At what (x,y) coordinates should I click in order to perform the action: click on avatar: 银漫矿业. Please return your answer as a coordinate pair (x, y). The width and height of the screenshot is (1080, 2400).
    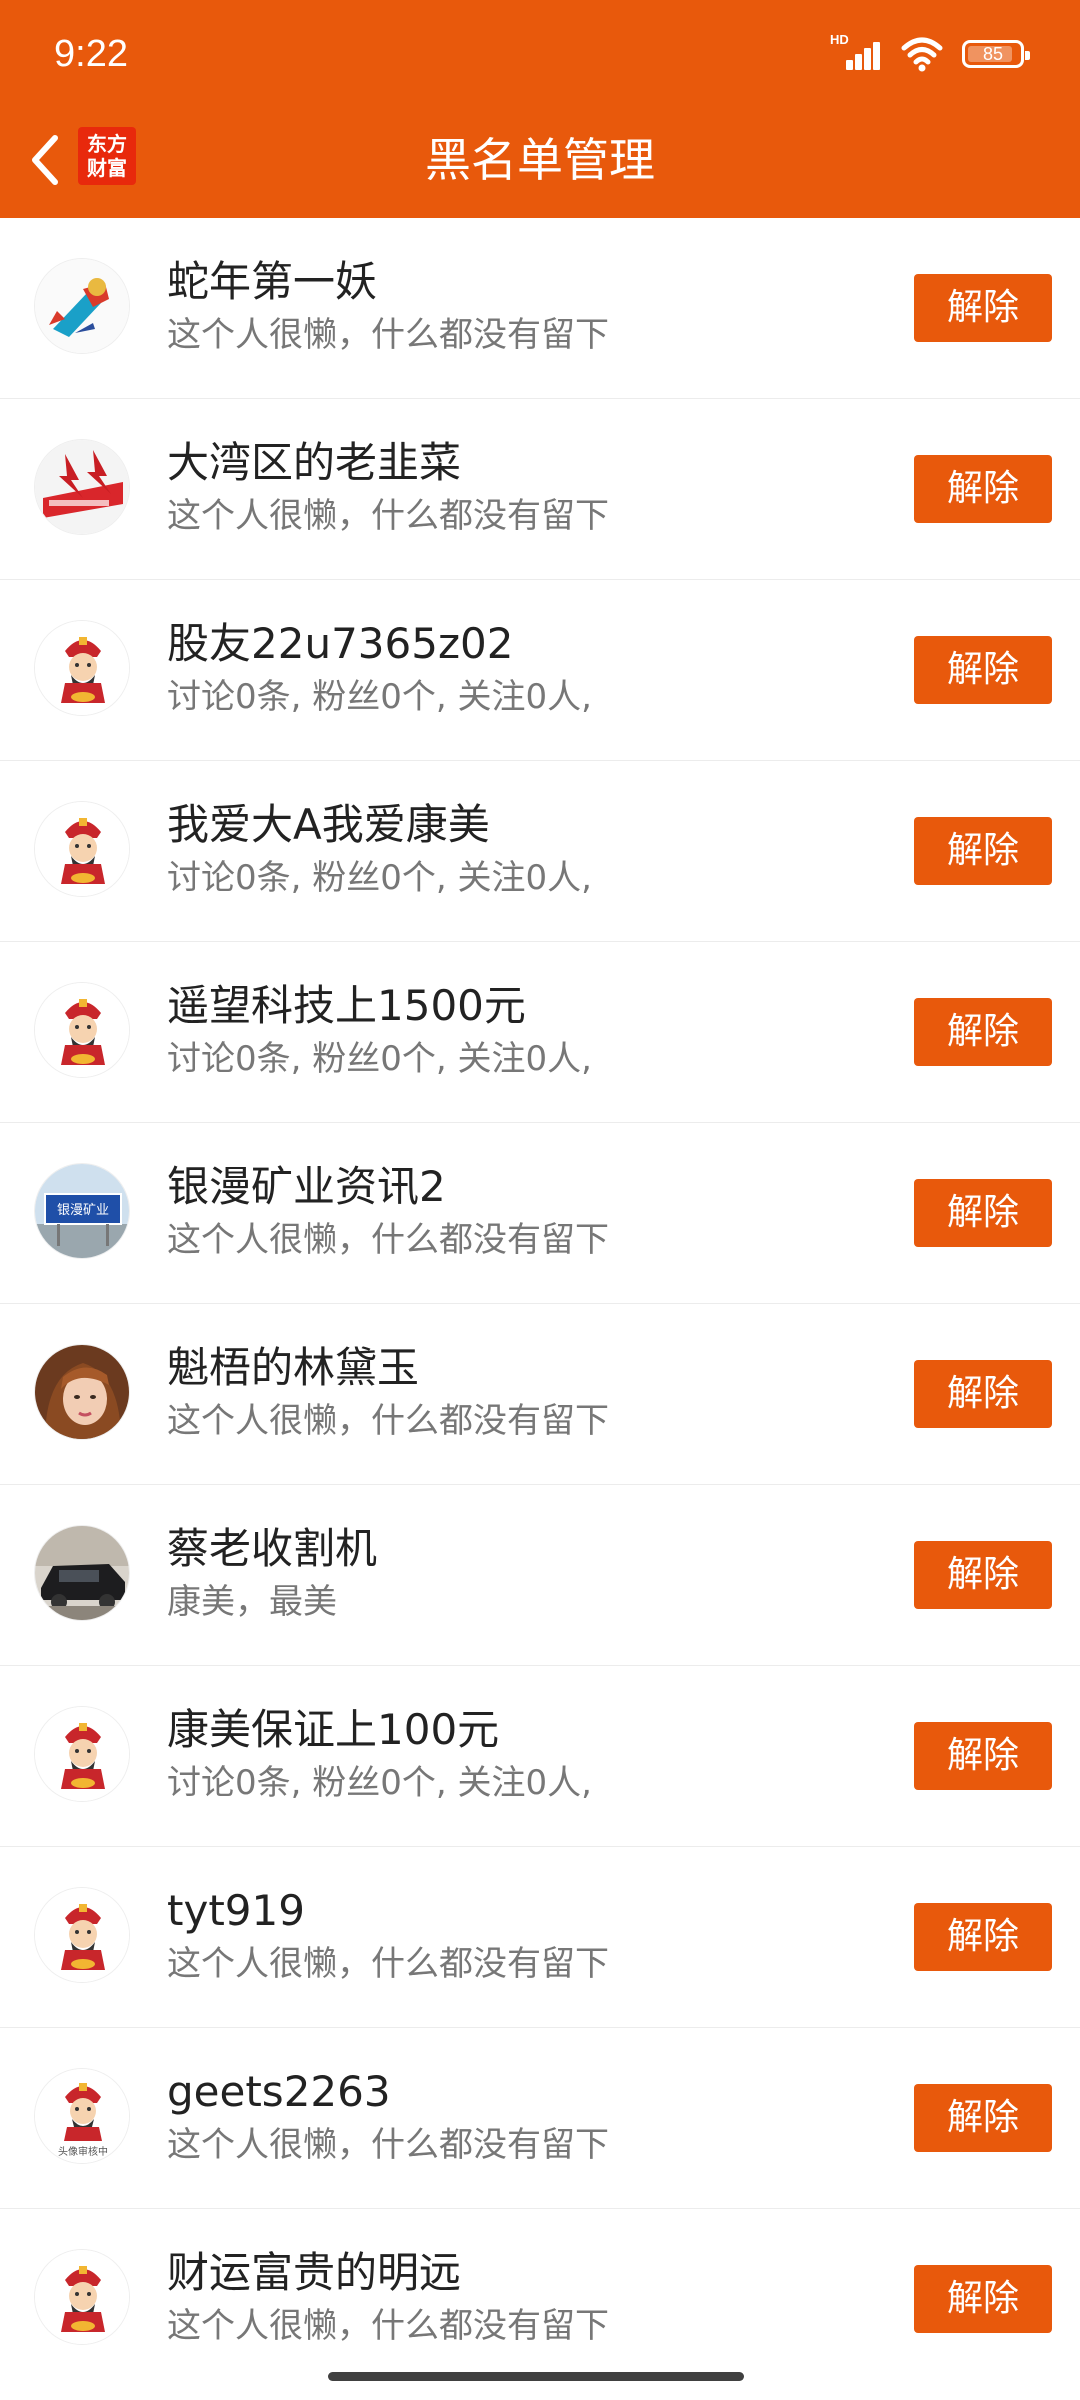
    Looking at the image, I should click on (82, 1211).